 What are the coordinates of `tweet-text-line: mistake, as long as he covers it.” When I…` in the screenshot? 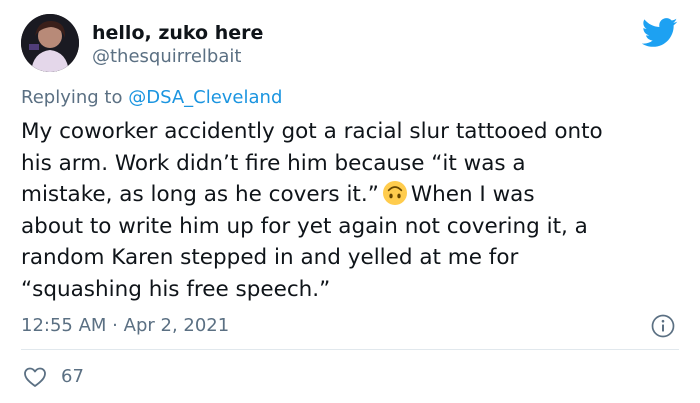 It's located at (353, 195).